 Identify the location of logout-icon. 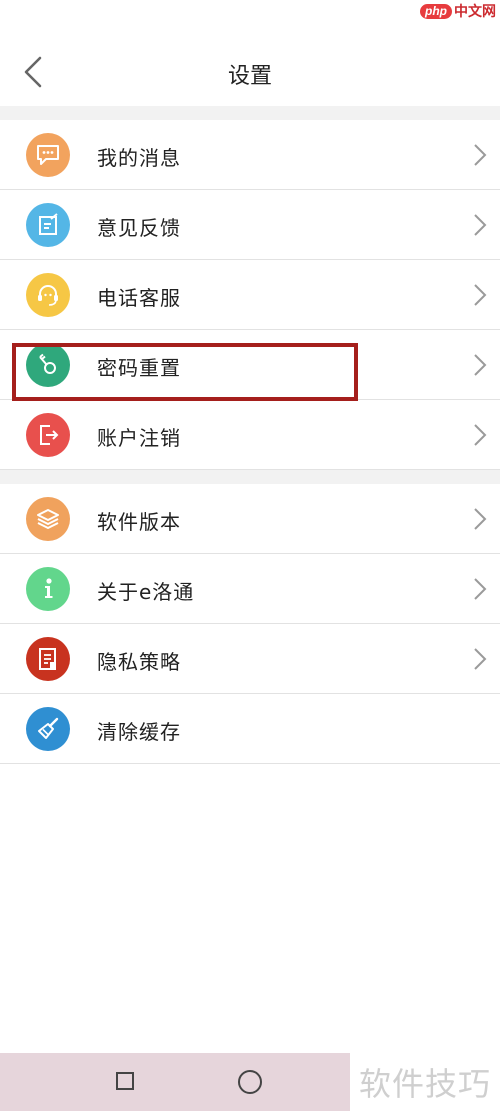
(48, 435).